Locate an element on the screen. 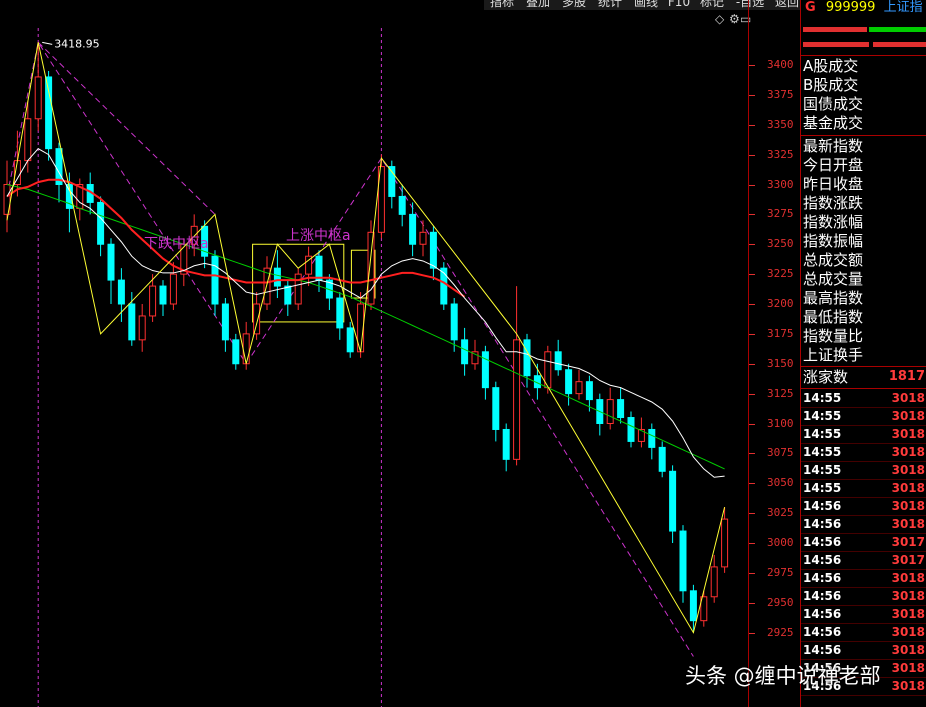 The height and width of the screenshot is (707, 926). stat-label: 指数振幅 is located at coordinates (833, 241).